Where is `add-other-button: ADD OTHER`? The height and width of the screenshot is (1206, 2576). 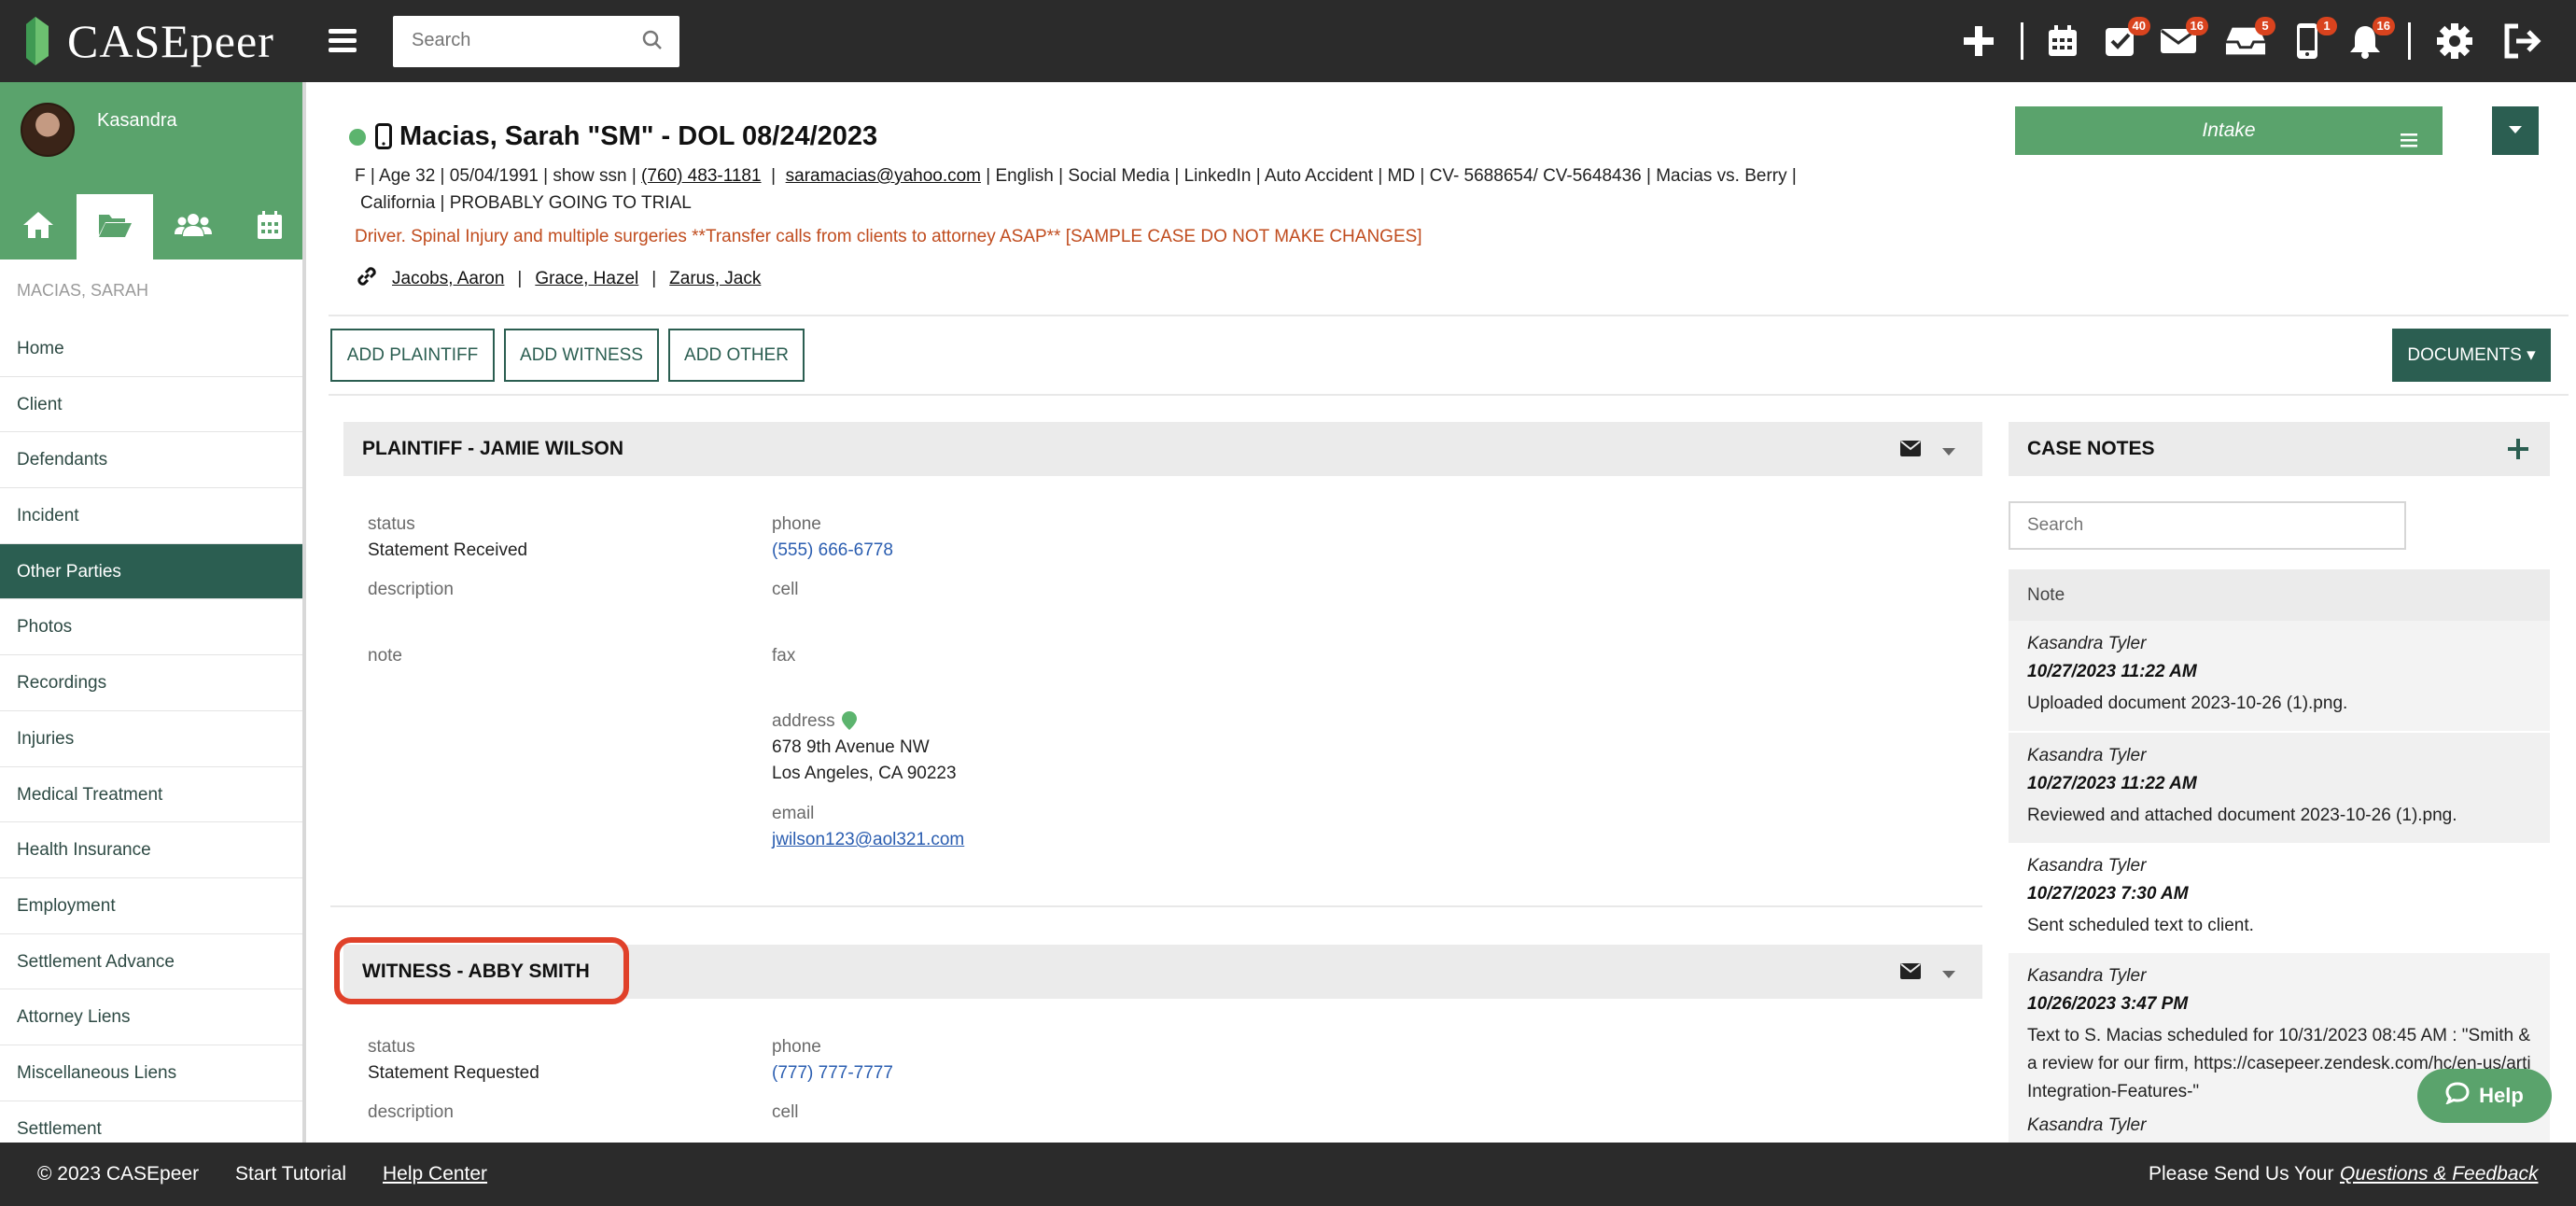
add-other-button: ADD OTHER is located at coordinates (736, 355).